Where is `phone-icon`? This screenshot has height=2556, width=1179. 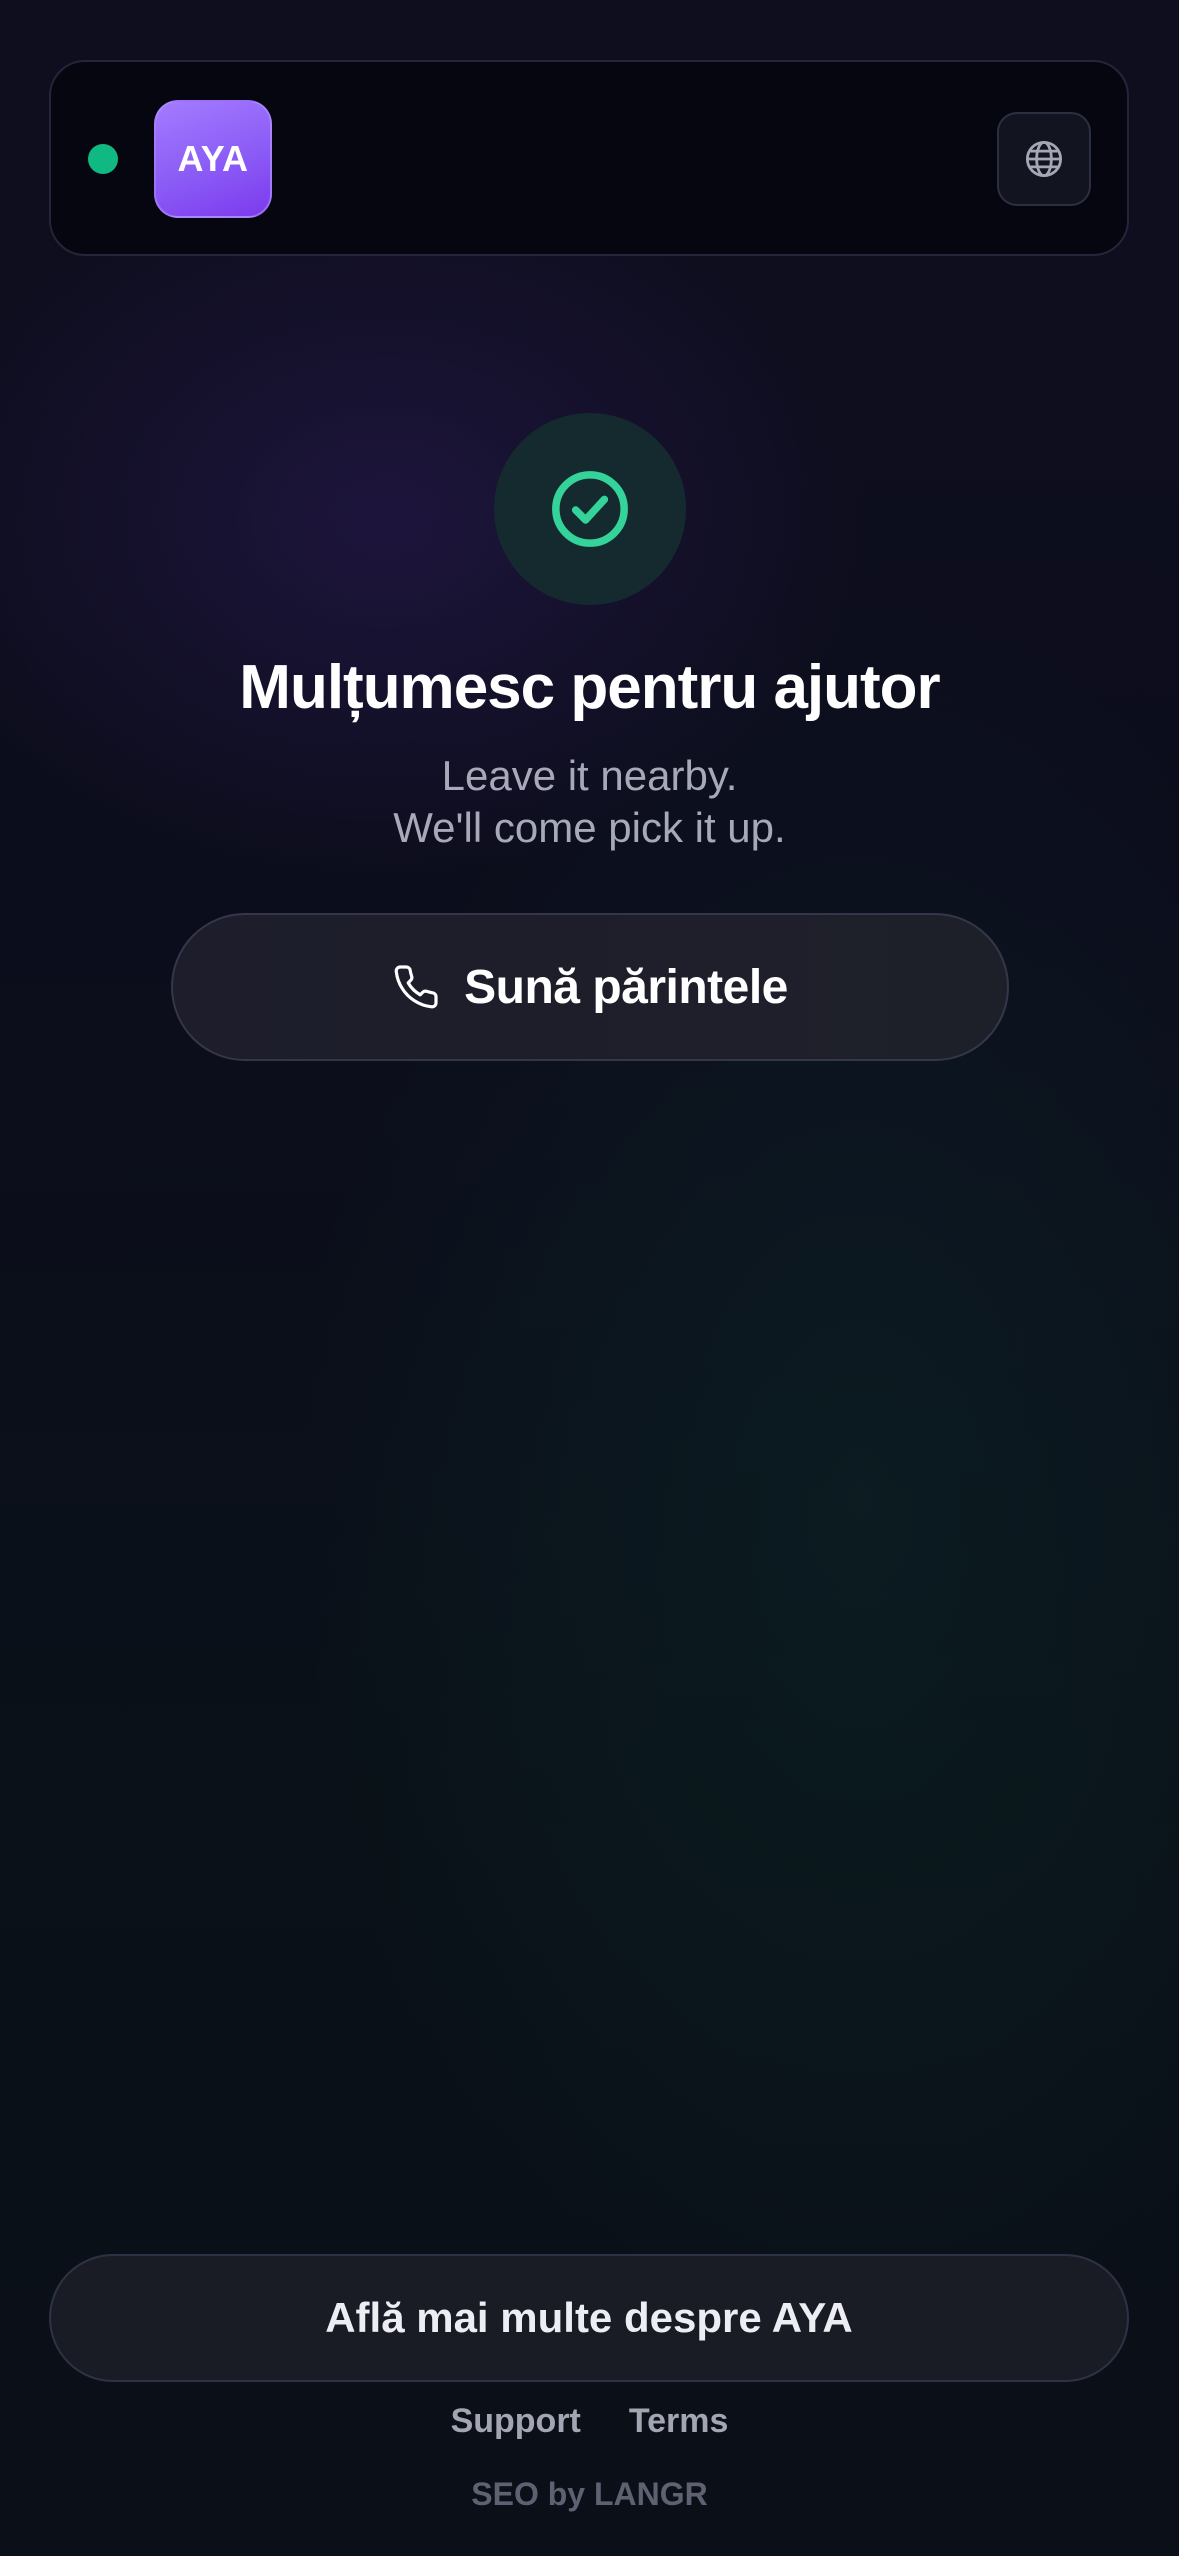 phone-icon is located at coordinates (416, 987).